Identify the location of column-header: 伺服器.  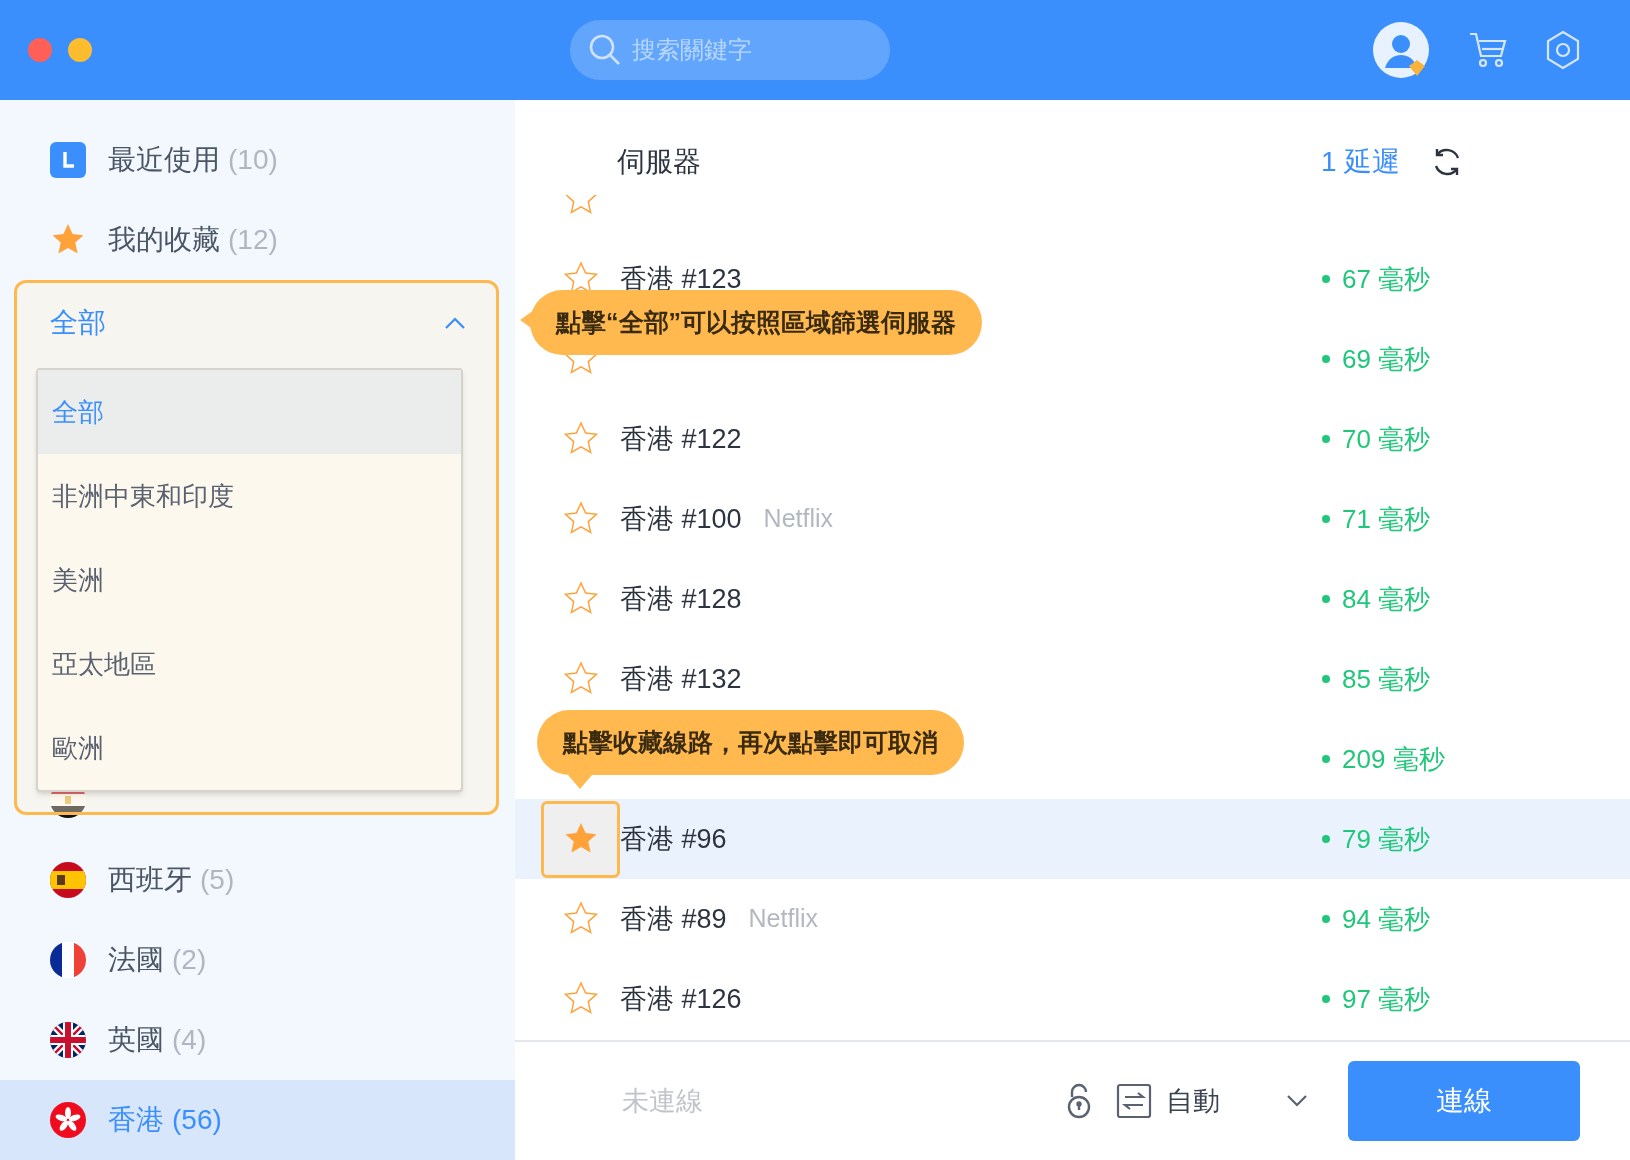
(659, 161).